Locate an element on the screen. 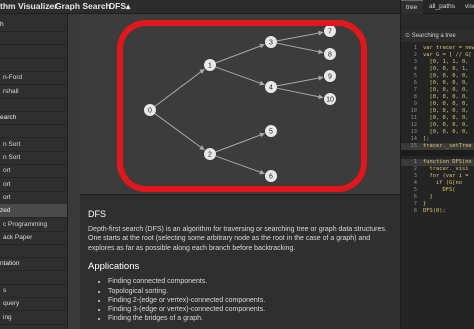 The image size is (474, 329). breadcrumb: thm Visualizer › Graph Search › DFS ▴ is located at coordinates (200, 7).